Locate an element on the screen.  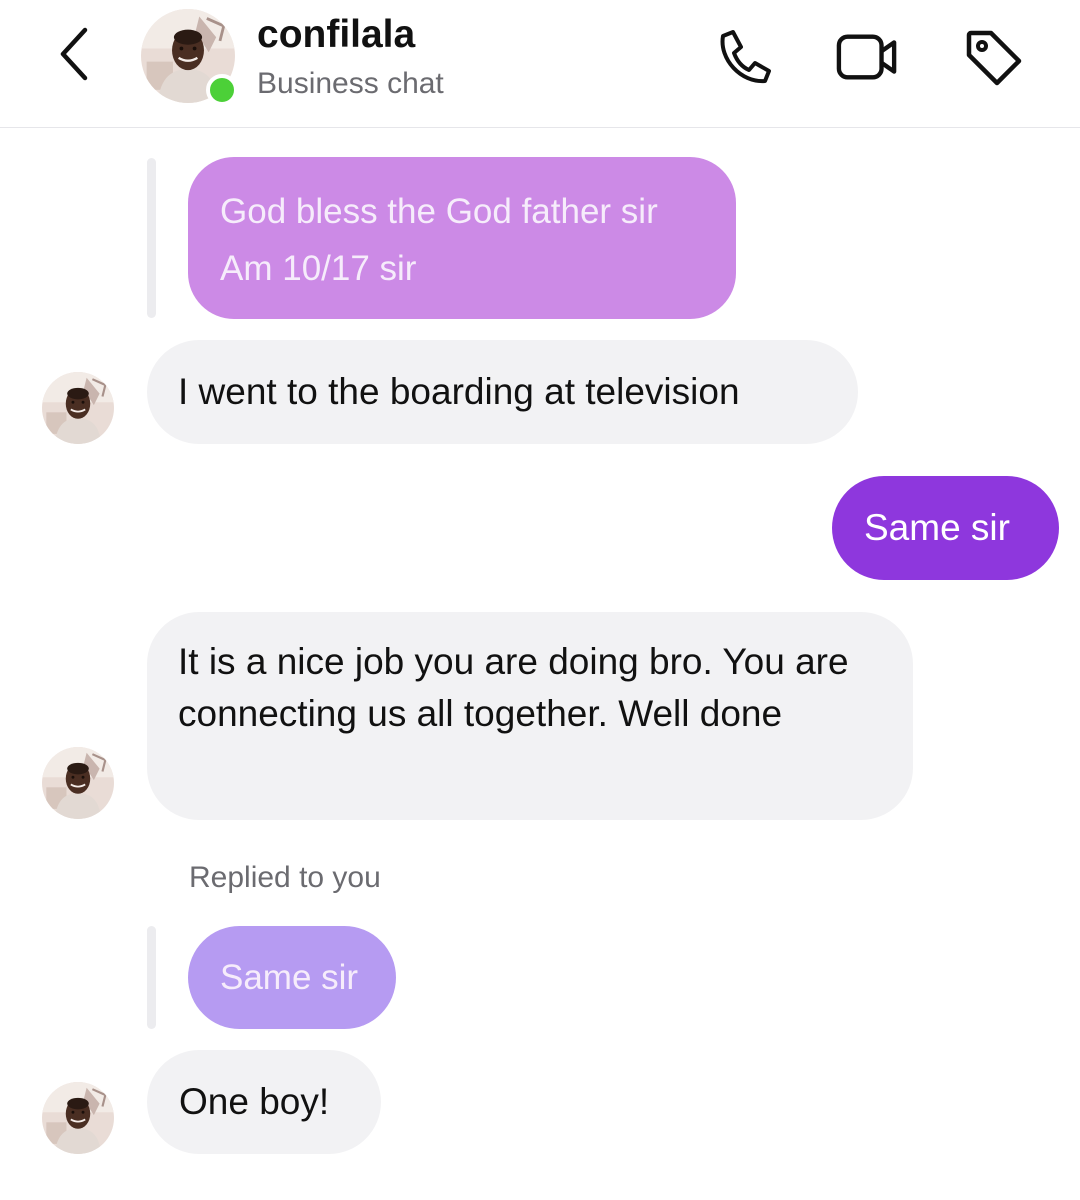
message-text: I went to the boarding at television is located at coordinates (459, 391).